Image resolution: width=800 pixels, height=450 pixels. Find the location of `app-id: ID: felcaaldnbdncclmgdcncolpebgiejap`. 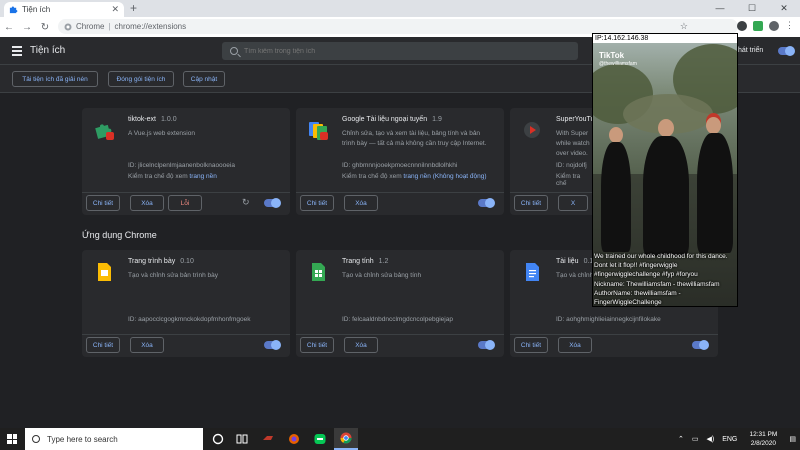

app-id: ID: felcaaldnbdncclmgdcncolpebgiejap is located at coordinates (397, 319).